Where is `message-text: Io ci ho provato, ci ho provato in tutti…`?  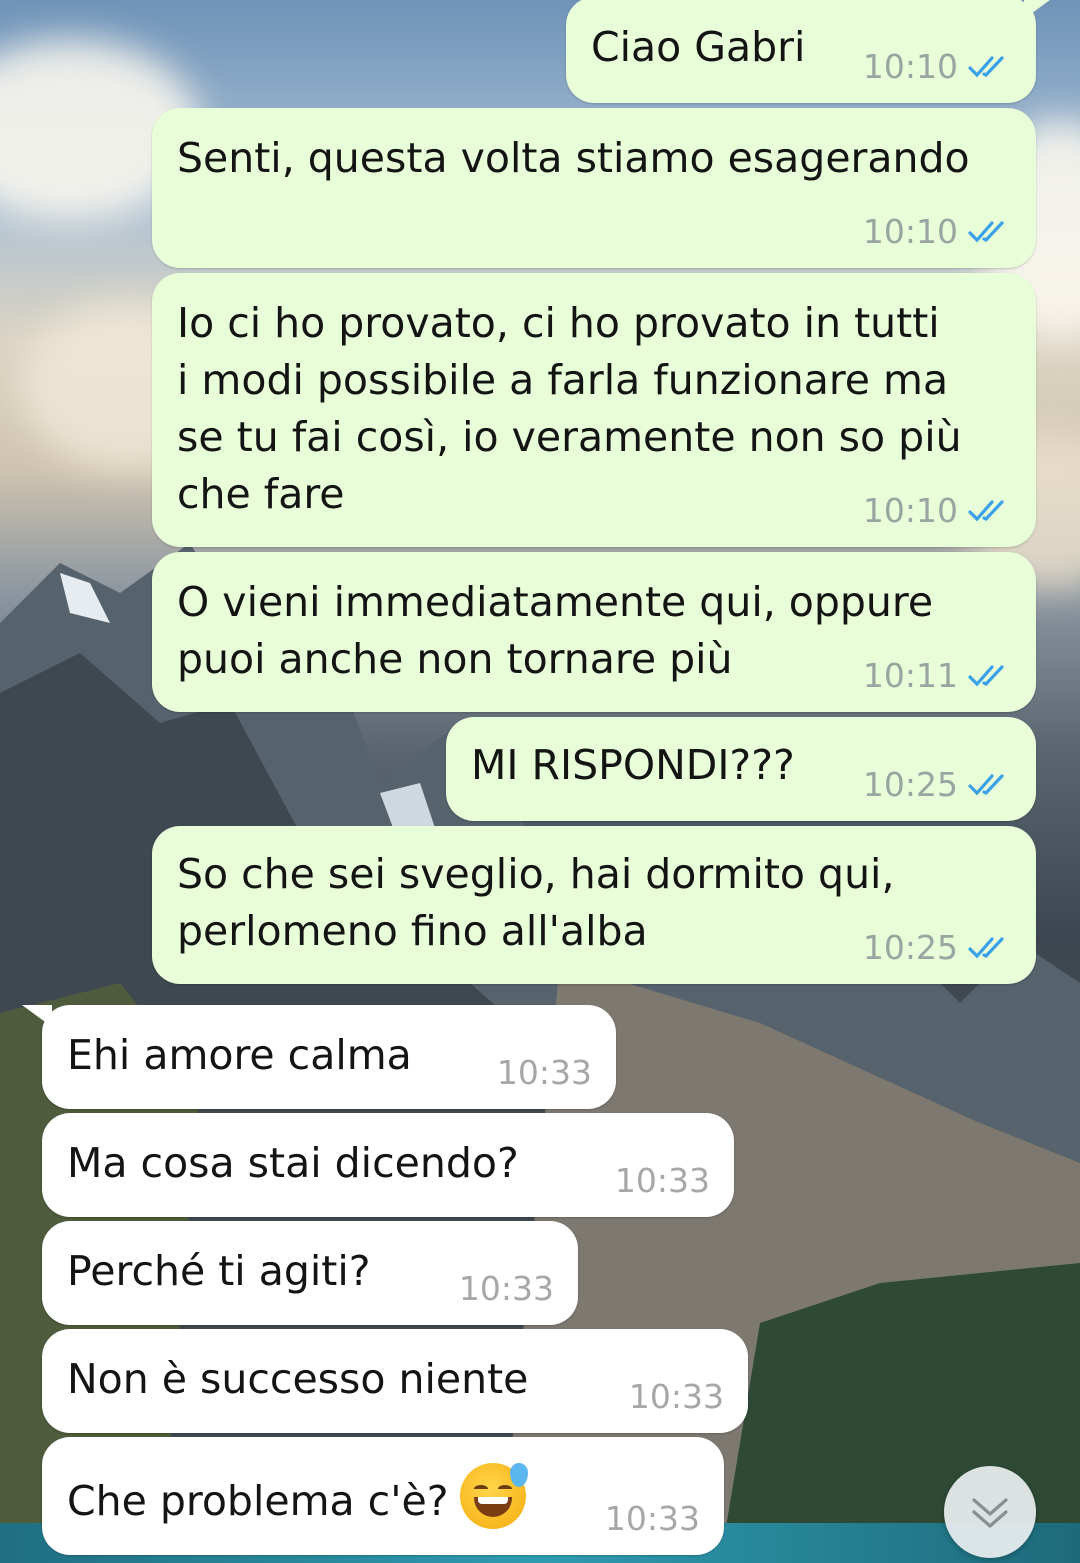
message-text: Io ci ho provato, ci ho provato in tutti… is located at coordinates (569, 408).